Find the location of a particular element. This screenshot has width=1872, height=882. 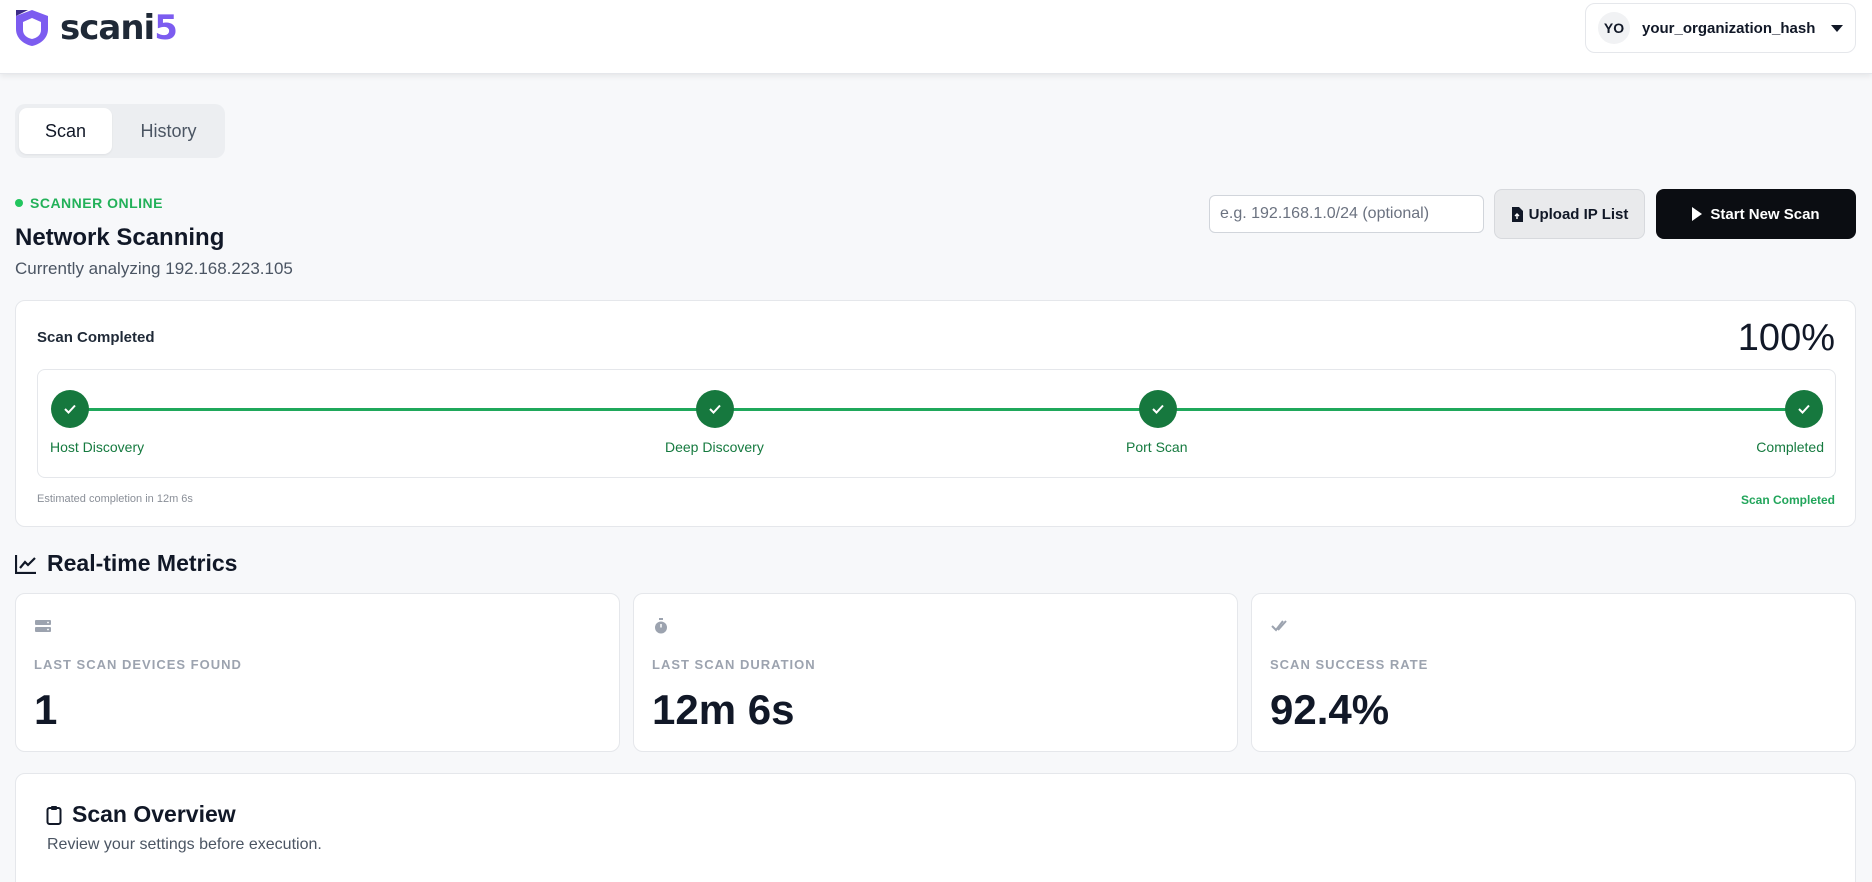

step-host-discovery-check-icon is located at coordinates (70, 409).